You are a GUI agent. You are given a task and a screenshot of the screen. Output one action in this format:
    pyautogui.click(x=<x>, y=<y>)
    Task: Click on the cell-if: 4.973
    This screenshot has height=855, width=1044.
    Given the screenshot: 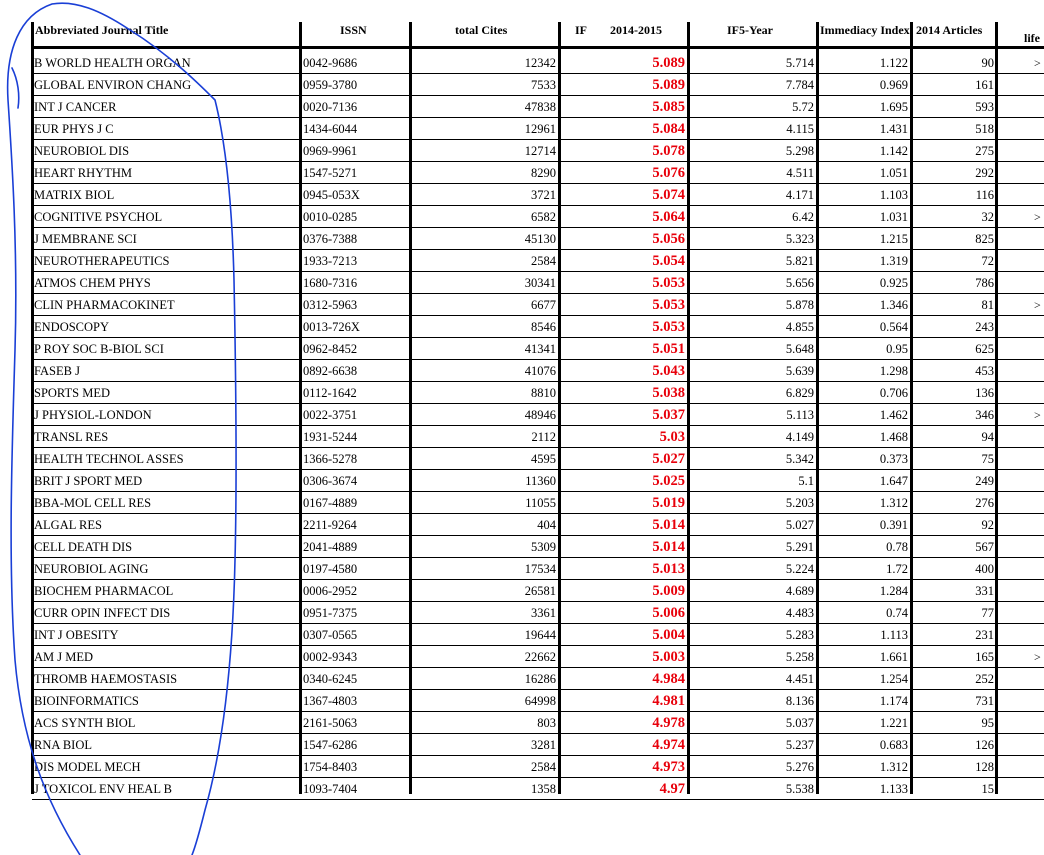 What is the action you would take?
    pyautogui.click(x=668, y=767)
    